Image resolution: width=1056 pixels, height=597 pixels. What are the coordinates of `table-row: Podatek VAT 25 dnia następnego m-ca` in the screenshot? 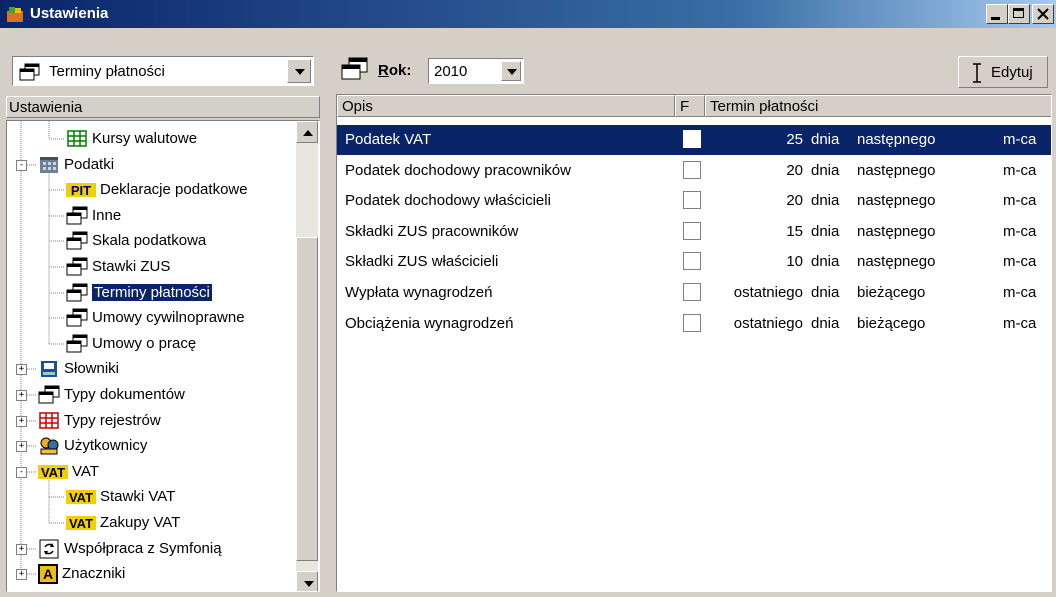 It's located at (694, 140).